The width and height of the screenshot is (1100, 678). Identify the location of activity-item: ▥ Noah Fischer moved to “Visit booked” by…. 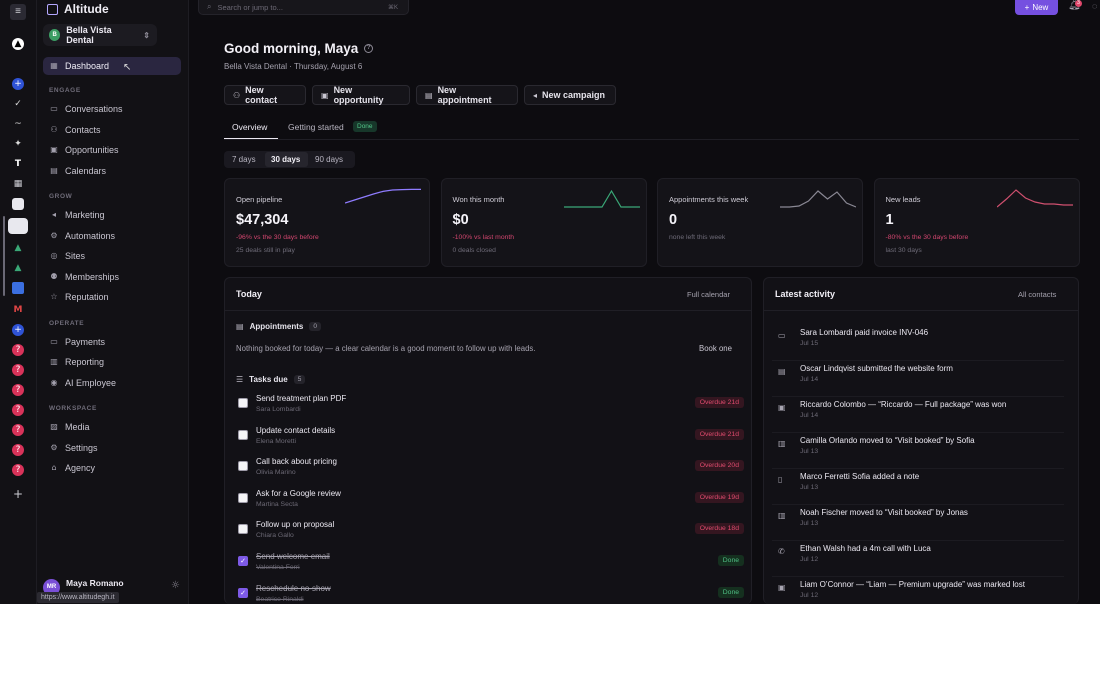
(918, 523).